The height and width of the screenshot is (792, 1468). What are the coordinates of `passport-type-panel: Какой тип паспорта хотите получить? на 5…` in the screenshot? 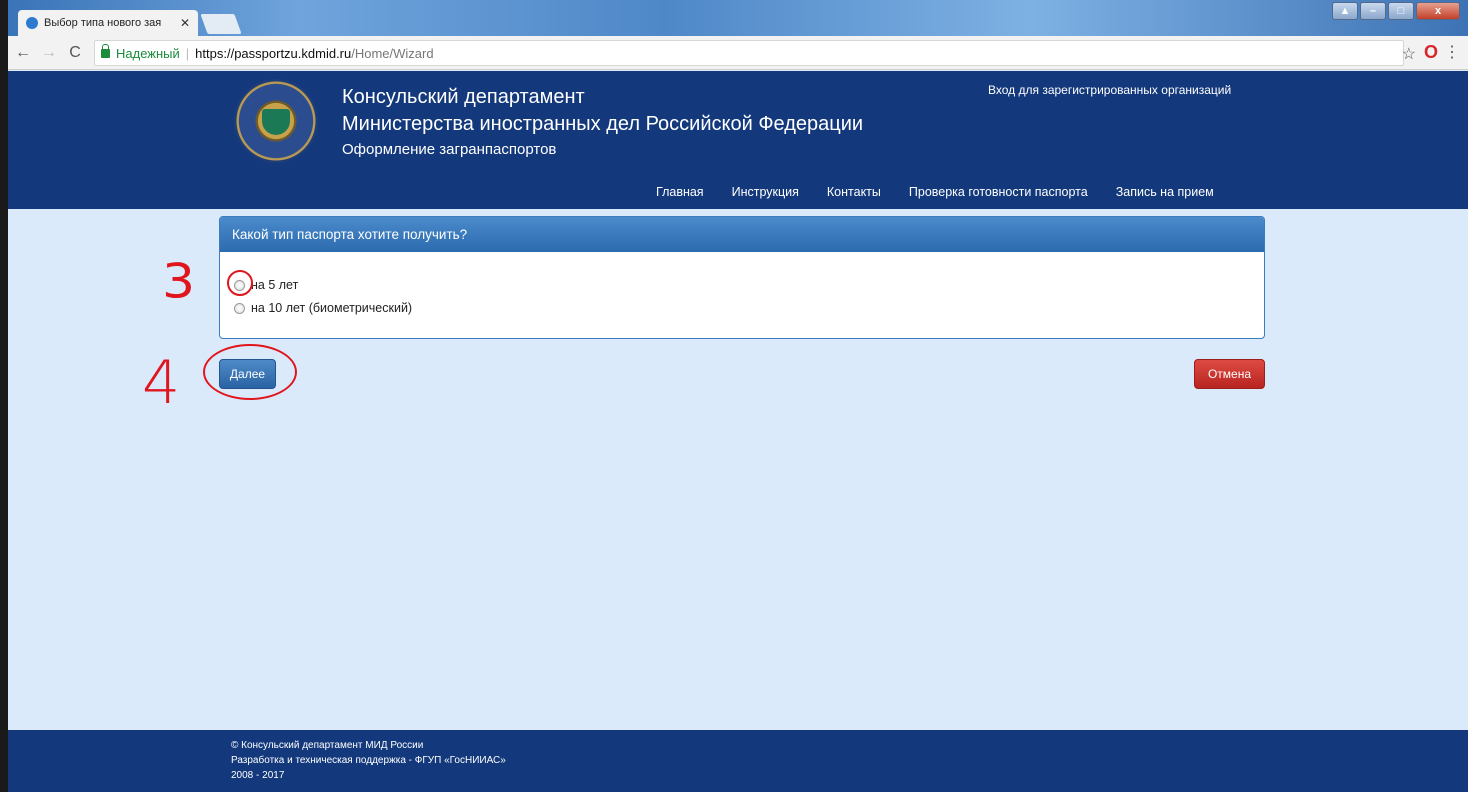 It's located at (742, 277).